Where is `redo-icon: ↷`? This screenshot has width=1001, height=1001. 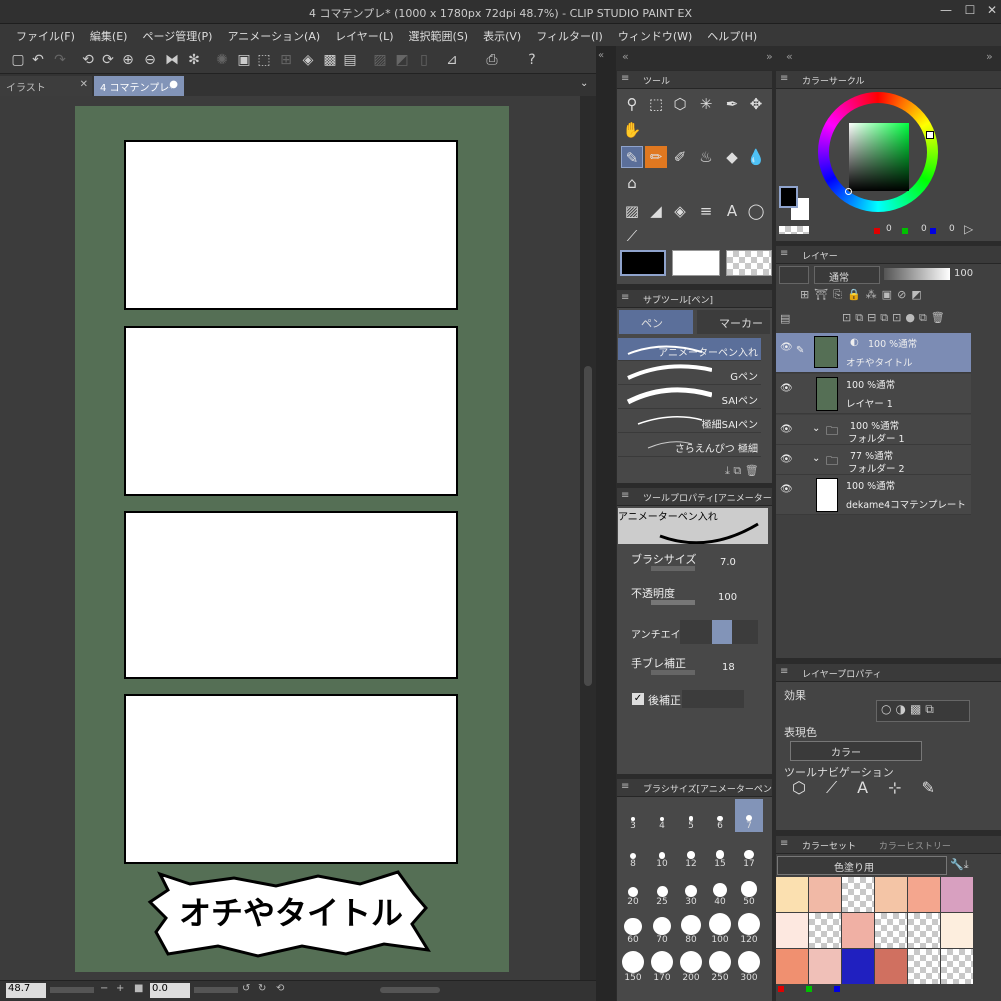
redo-icon: ↷ is located at coordinates (60, 60).